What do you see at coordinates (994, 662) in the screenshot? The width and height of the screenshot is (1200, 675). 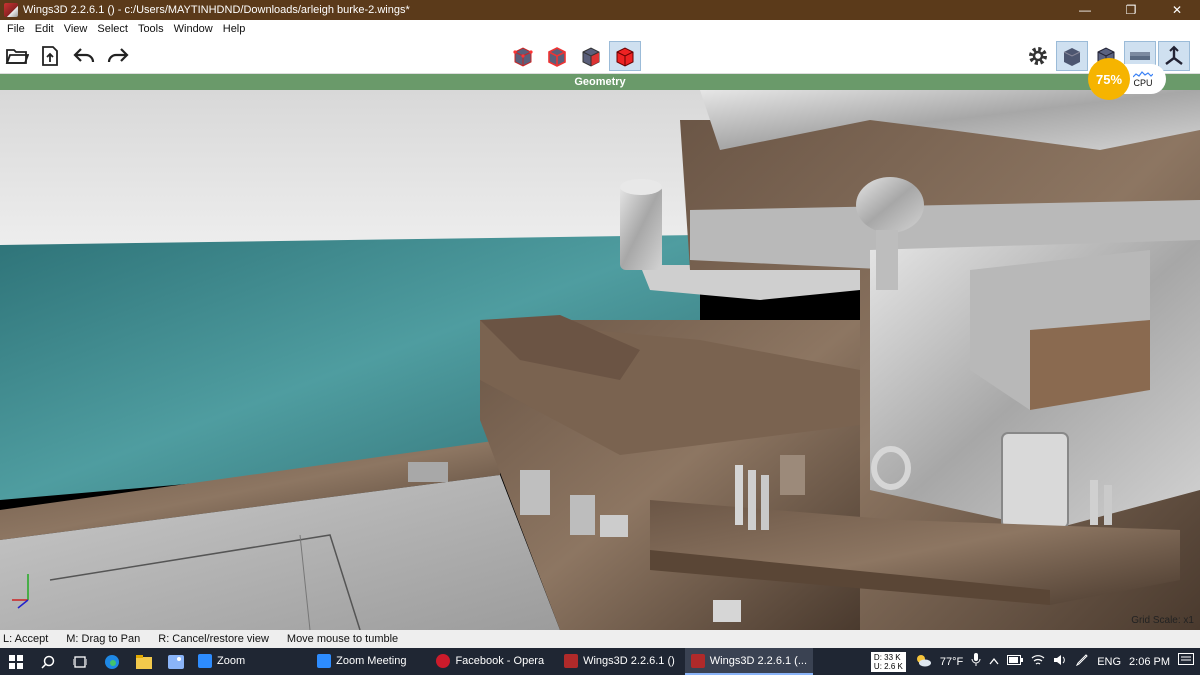 I see `chevron-up-icon` at bounding box center [994, 662].